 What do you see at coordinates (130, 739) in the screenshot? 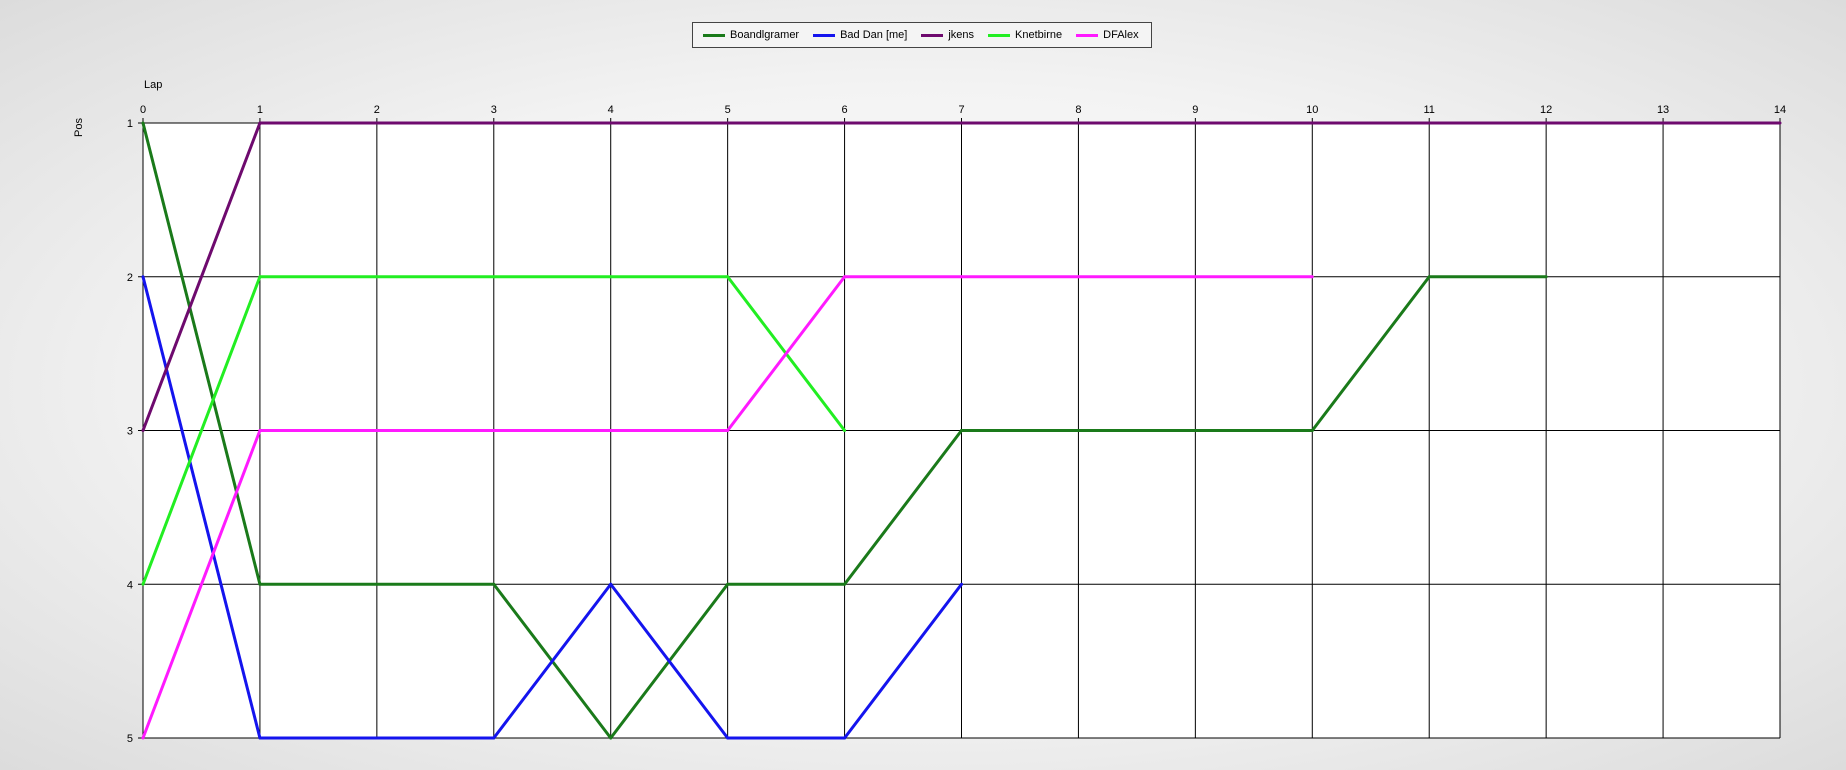
I see `y-tick-label: 5` at bounding box center [130, 739].